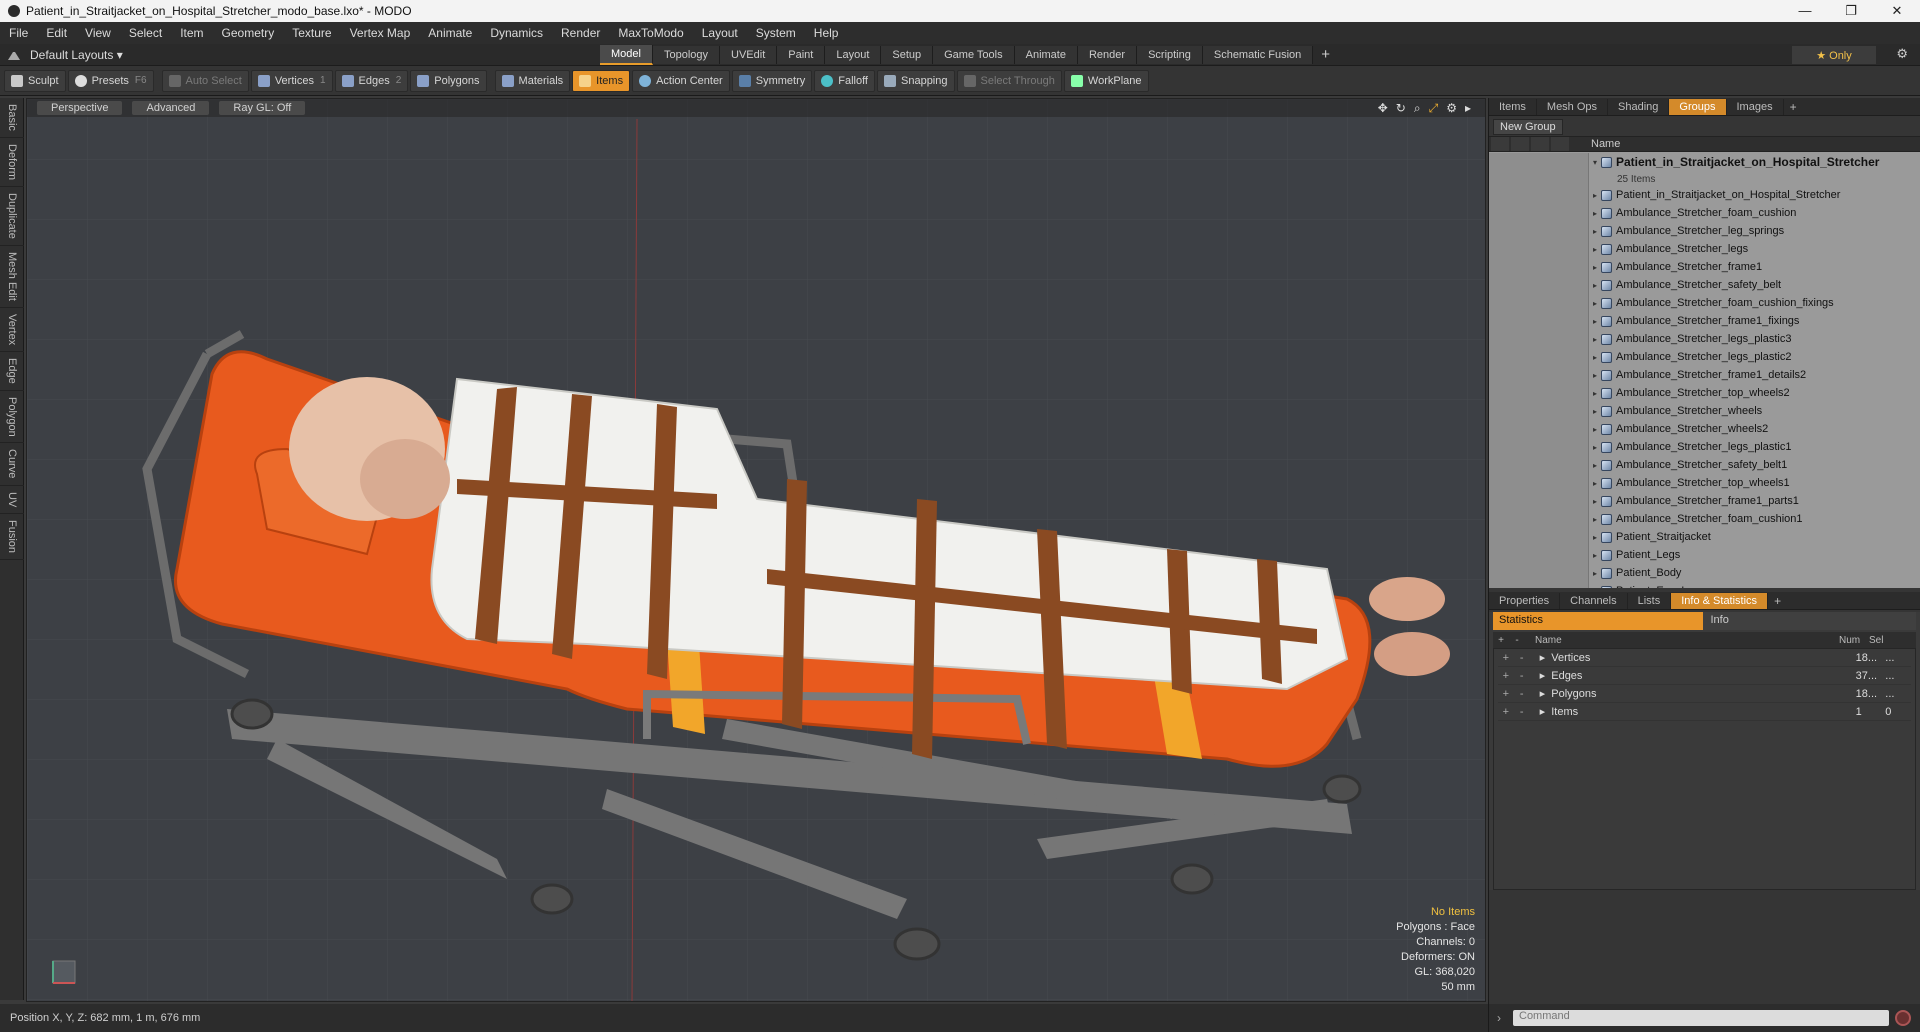 This screenshot has height=1032, width=1920. What do you see at coordinates (1106, 80) in the screenshot?
I see `workplane-button: WorkPlane` at bounding box center [1106, 80].